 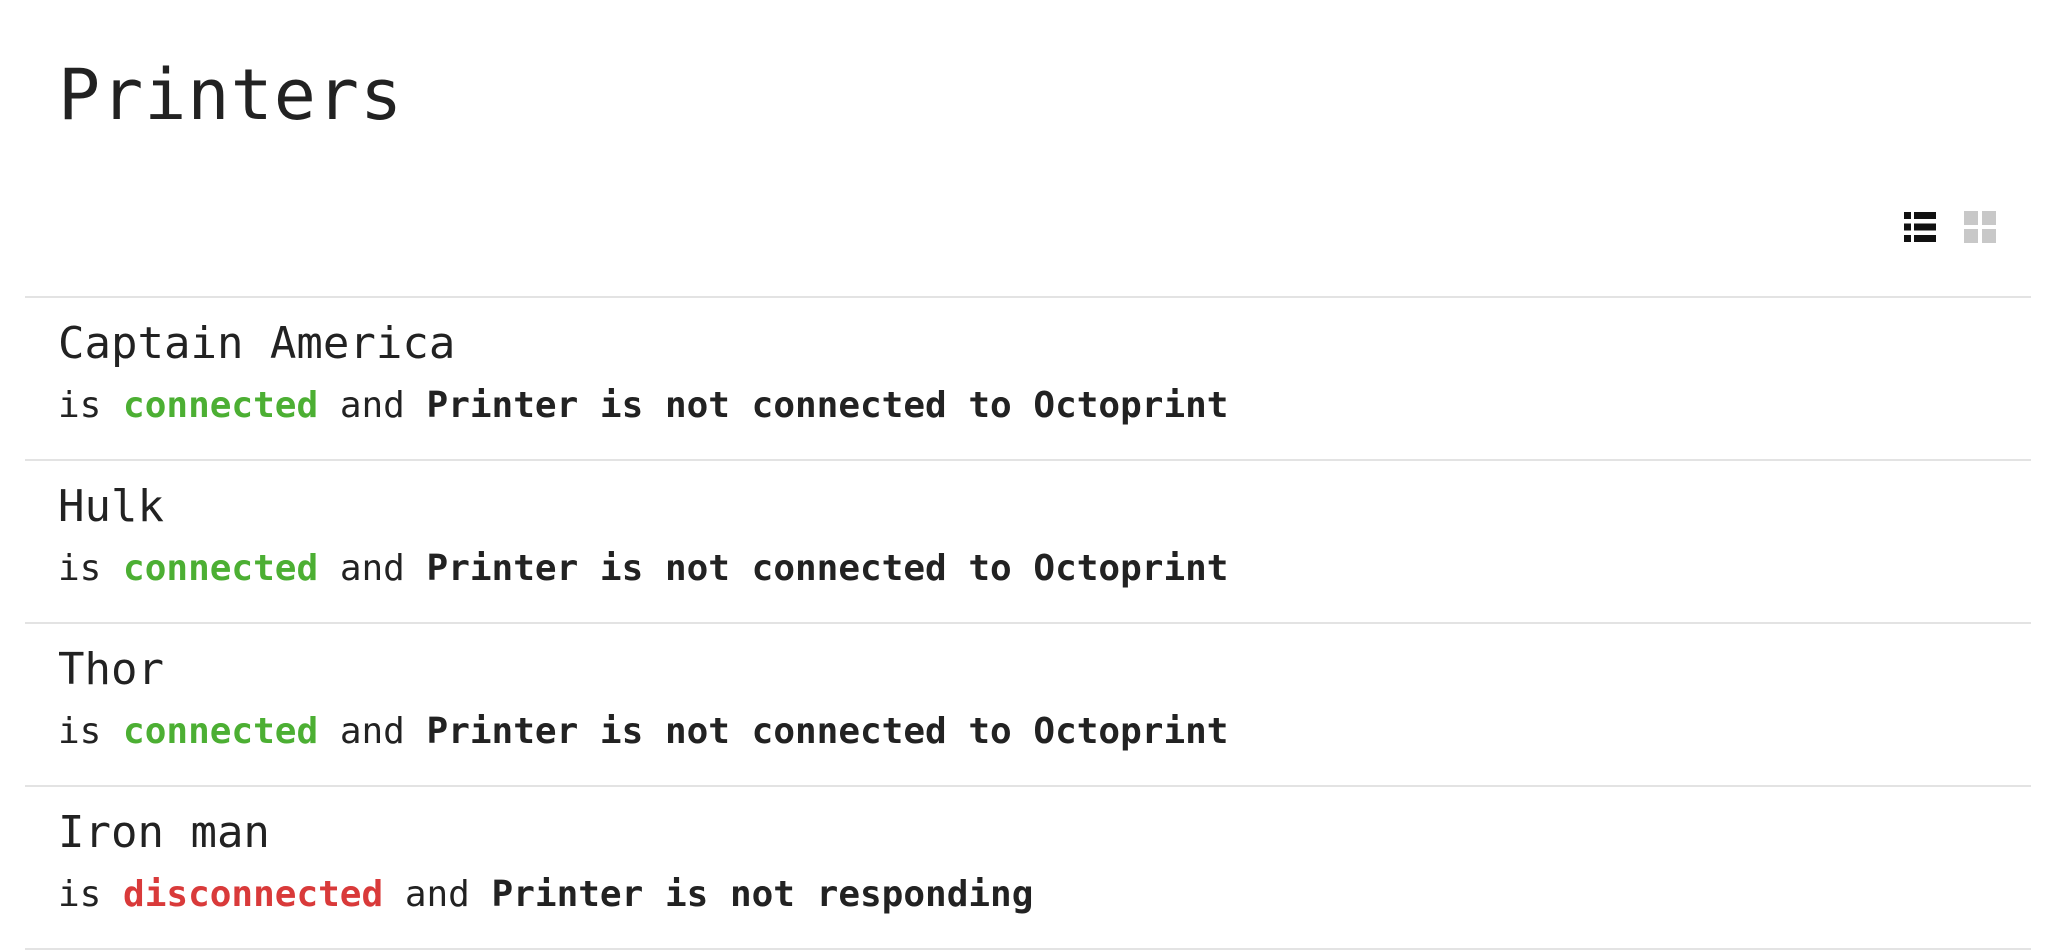 What do you see at coordinates (111, 506) in the screenshot?
I see `printer-name: Hulk` at bounding box center [111, 506].